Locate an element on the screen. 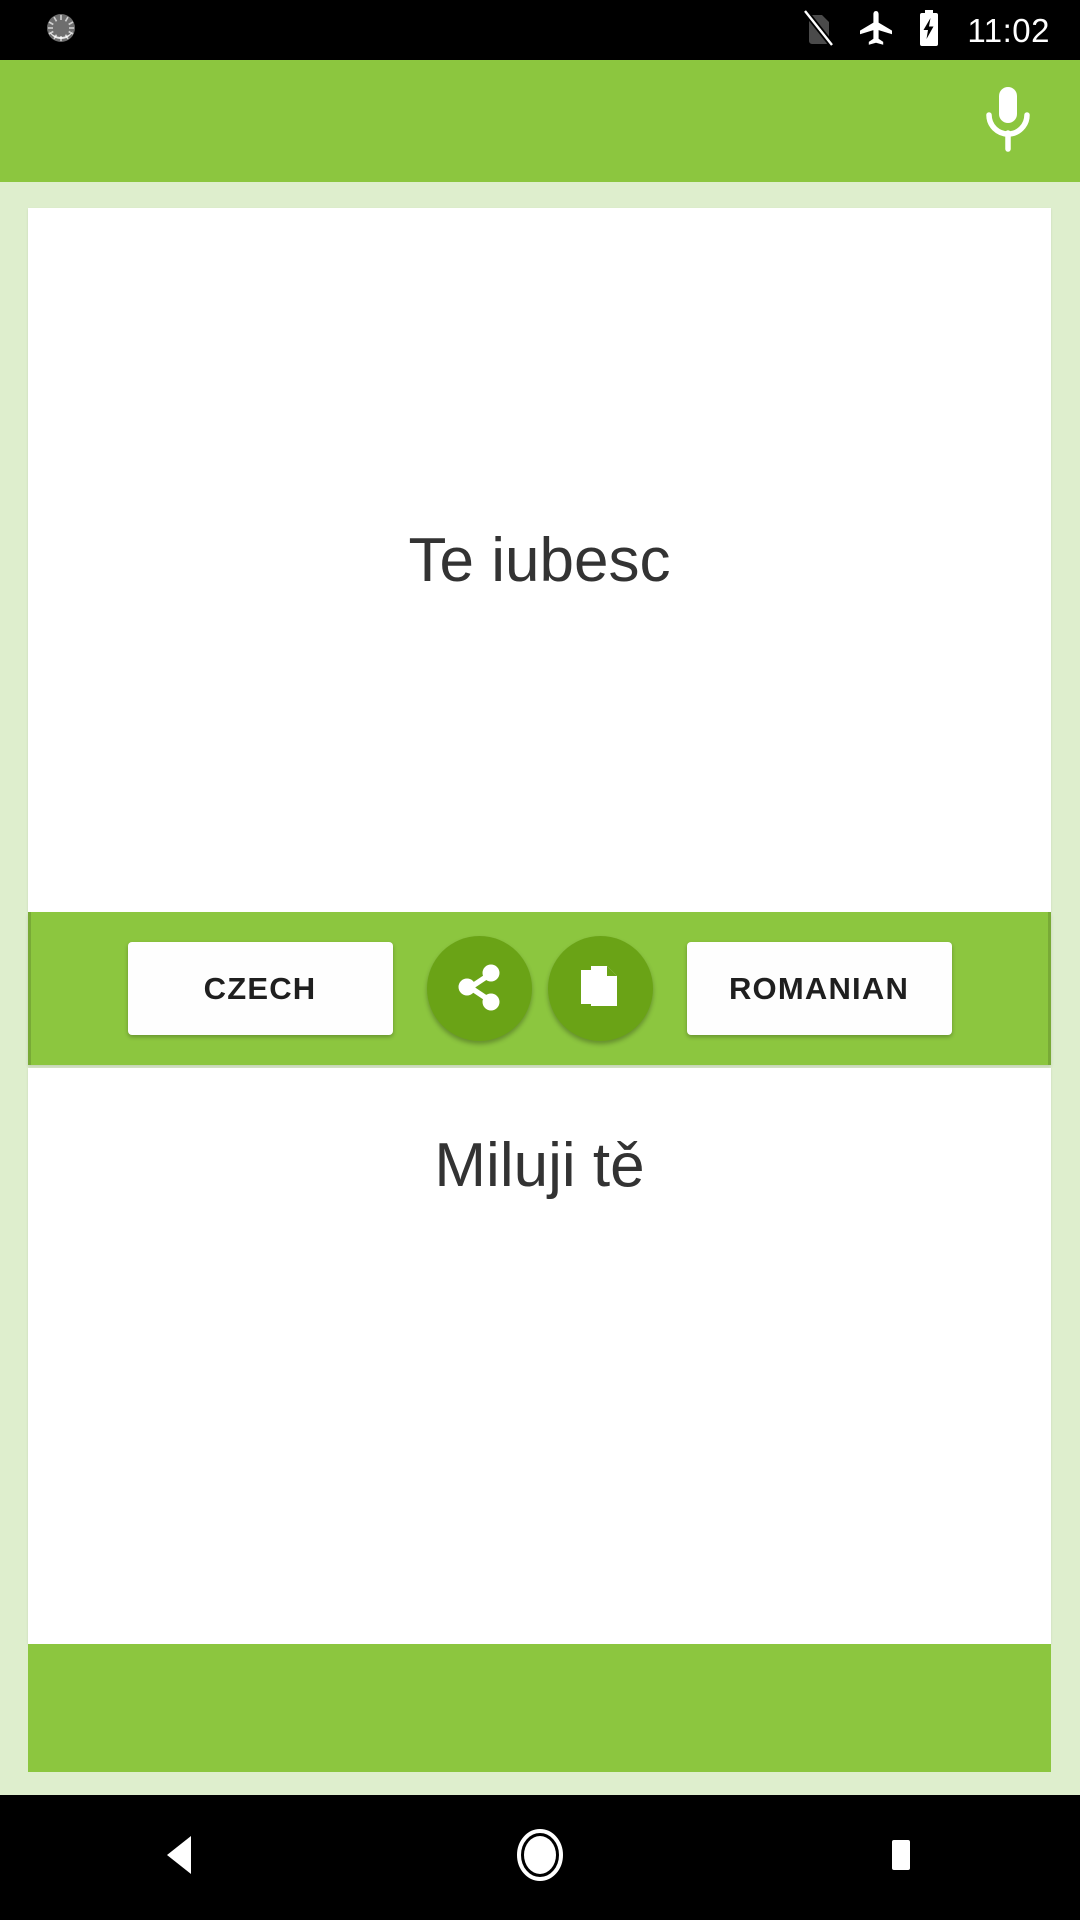 The width and height of the screenshot is (1080, 1920). recents-square-icon is located at coordinates (900, 1857).